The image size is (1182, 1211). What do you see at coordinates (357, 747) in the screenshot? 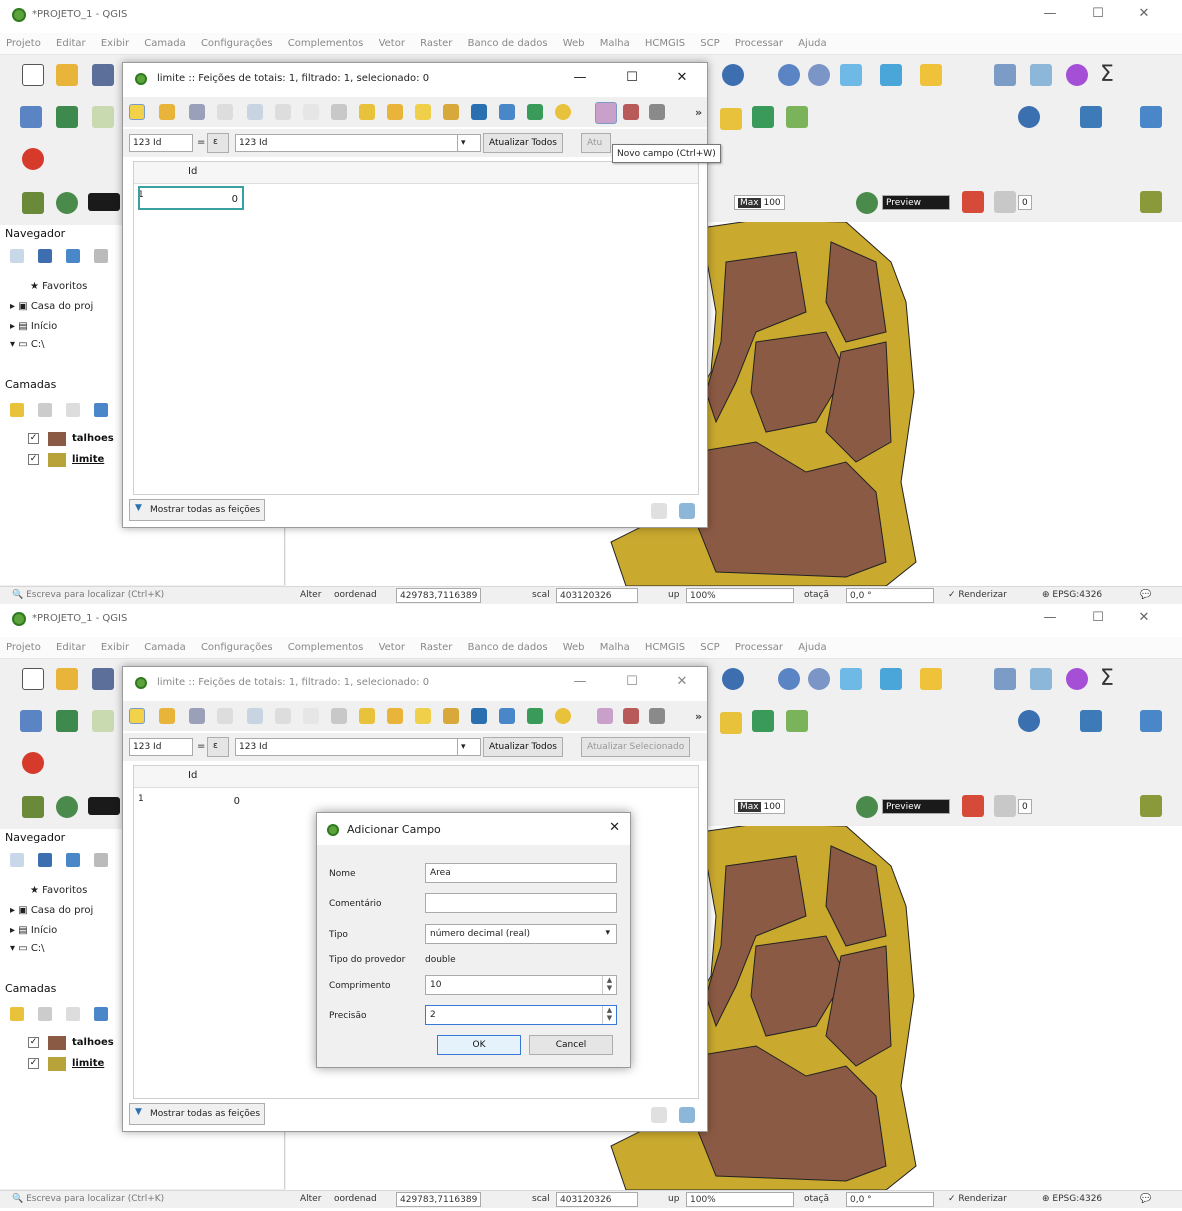
I see `expression-field: 123 Id` at bounding box center [357, 747].